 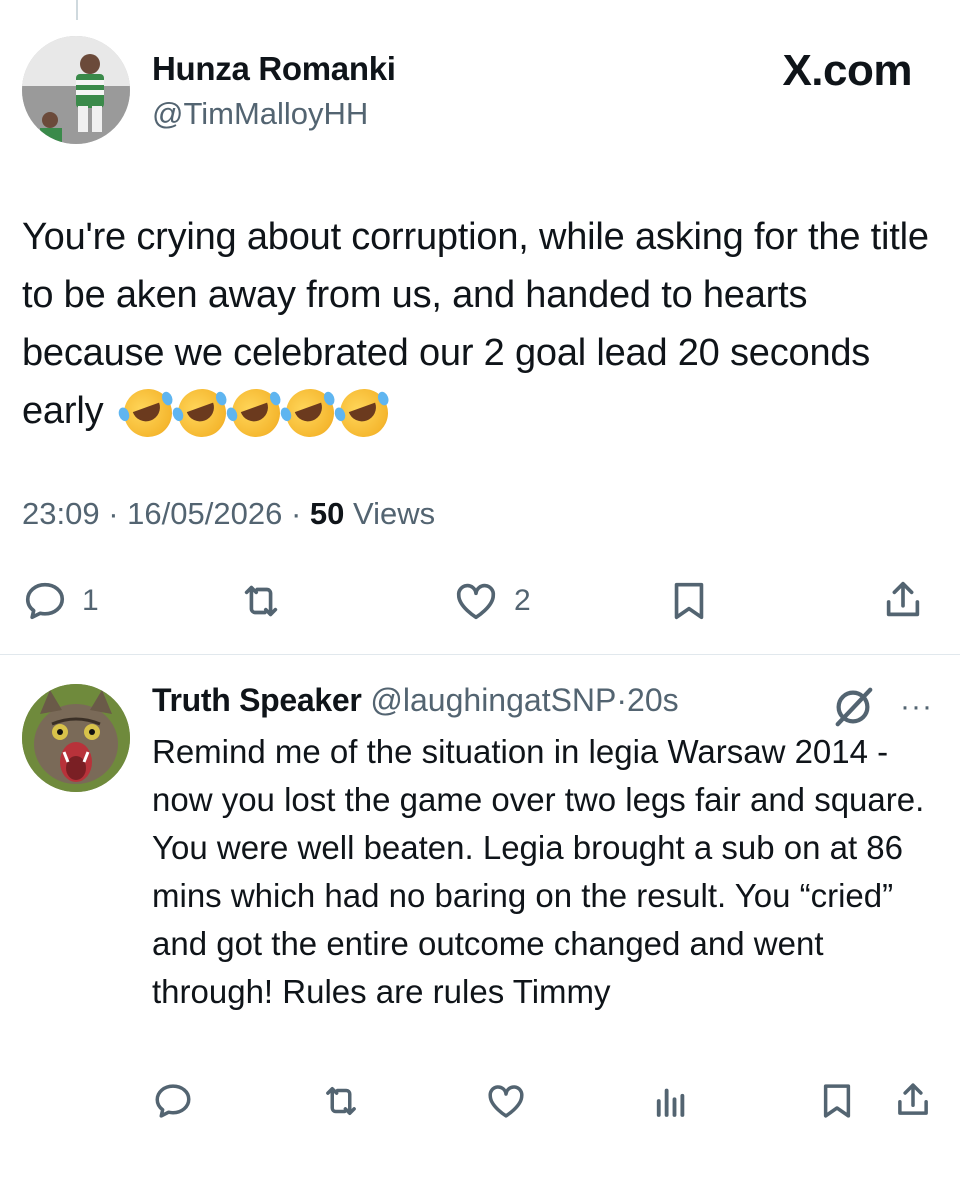 I want to click on emoji-row, so click(x=255, y=413).